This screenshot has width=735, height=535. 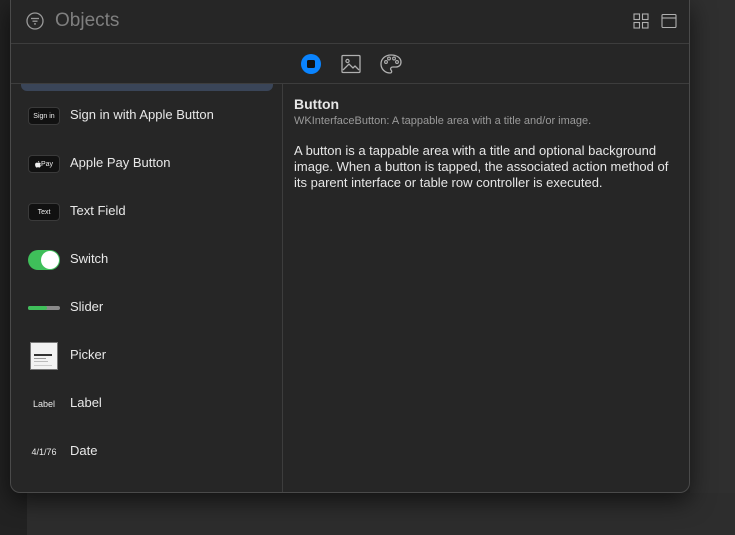 I want to click on switch-thumbnail, so click(x=44, y=260).